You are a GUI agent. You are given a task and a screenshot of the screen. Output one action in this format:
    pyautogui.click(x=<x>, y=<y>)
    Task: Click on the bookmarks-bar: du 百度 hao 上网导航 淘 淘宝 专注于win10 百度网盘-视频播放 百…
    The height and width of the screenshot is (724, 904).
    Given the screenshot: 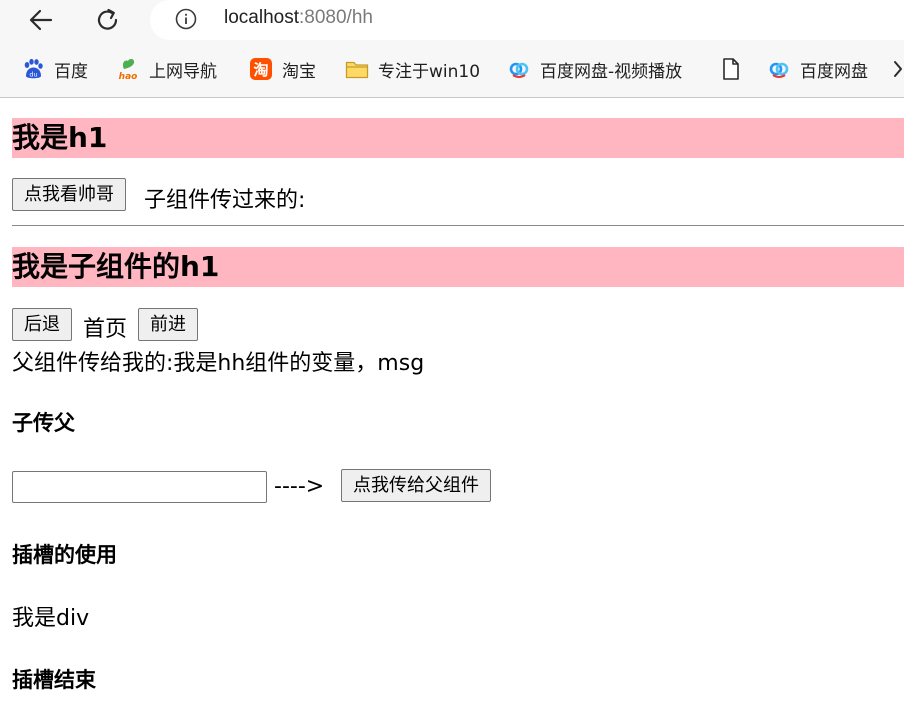 What is the action you would take?
    pyautogui.click(x=452, y=68)
    